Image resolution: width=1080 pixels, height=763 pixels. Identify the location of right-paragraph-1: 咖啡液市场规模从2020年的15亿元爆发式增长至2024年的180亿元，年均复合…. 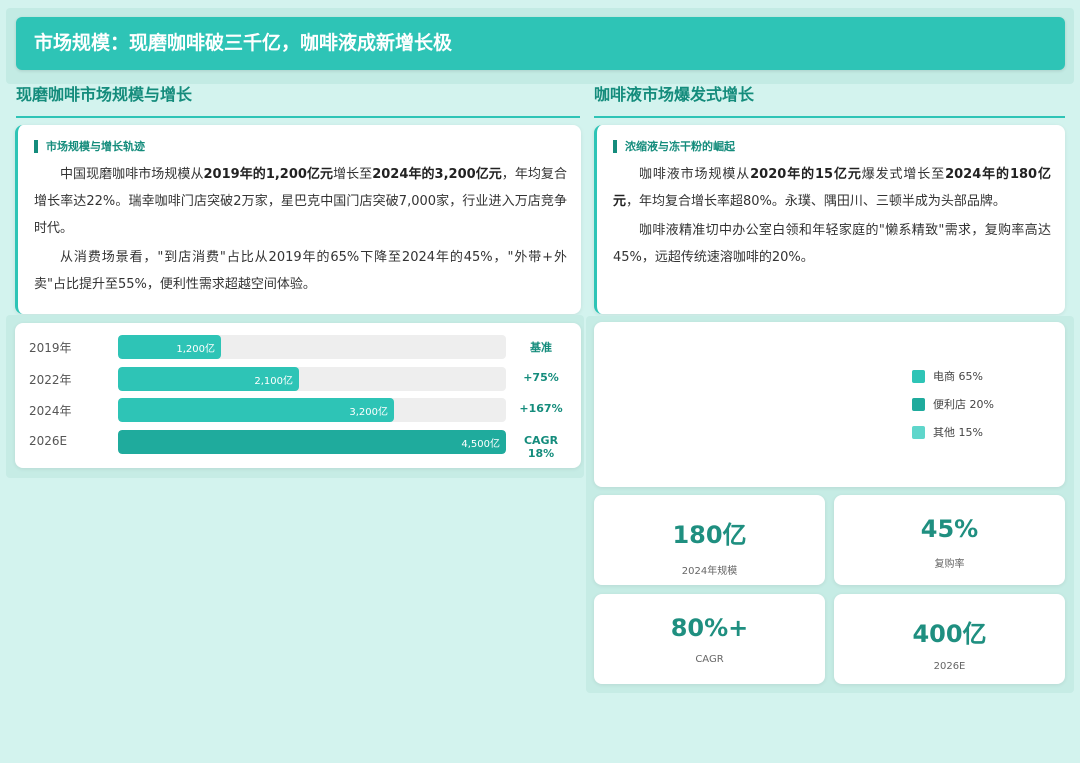
(832, 188).